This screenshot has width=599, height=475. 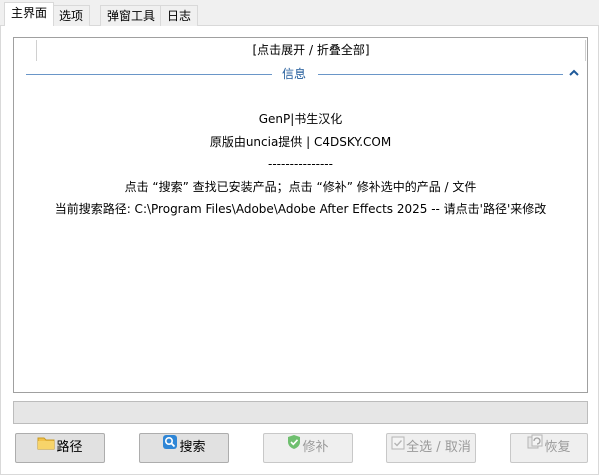 What do you see at coordinates (300, 412) in the screenshot?
I see `progress-bar` at bounding box center [300, 412].